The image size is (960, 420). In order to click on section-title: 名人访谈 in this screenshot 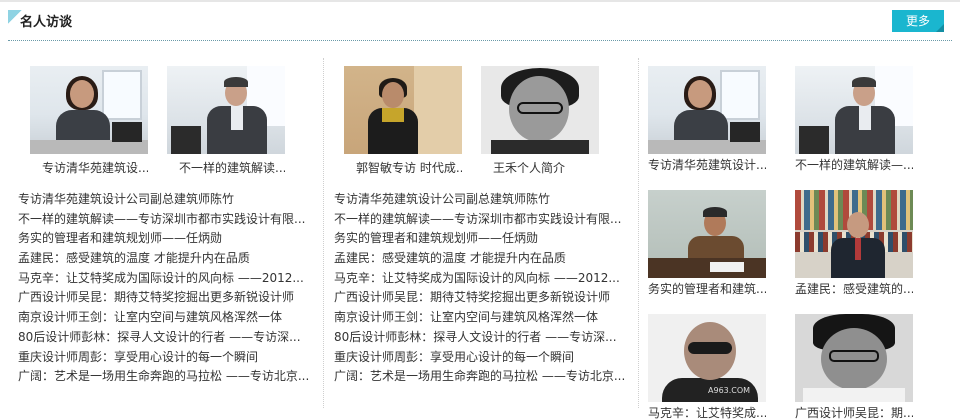, I will do `click(46, 22)`.